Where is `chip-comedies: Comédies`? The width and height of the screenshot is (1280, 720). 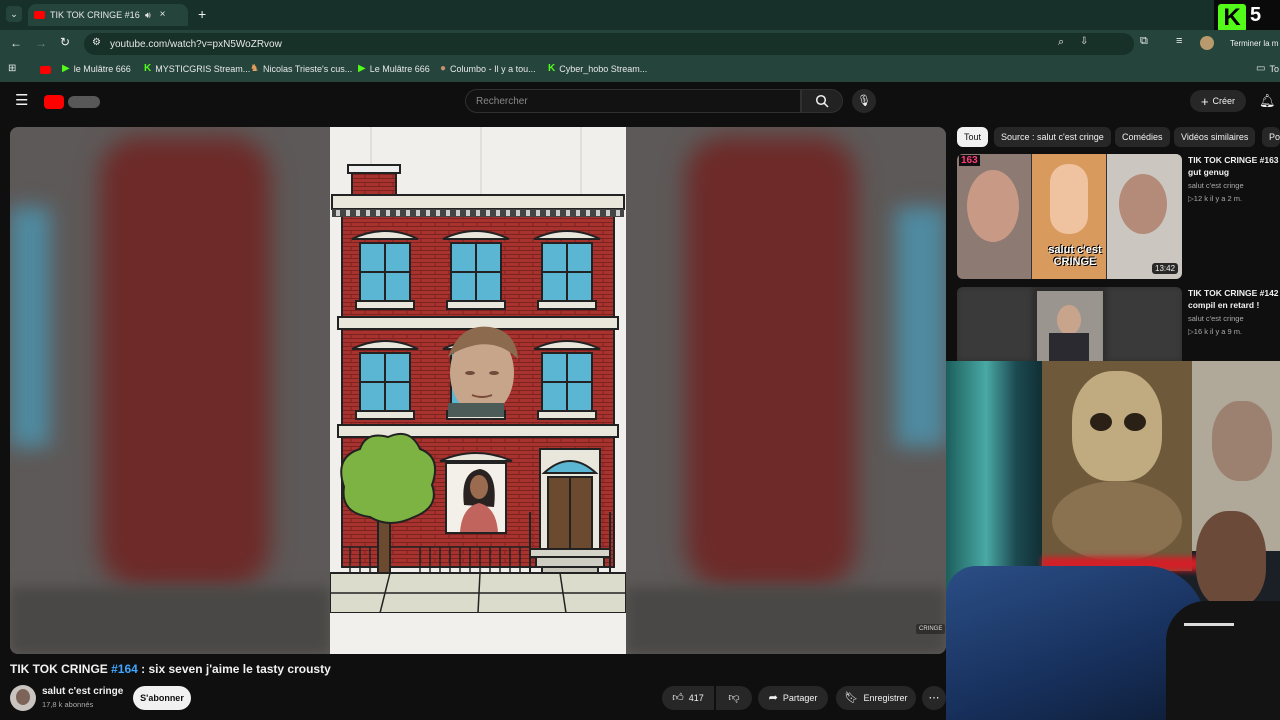 chip-comedies: Comédies is located at coordinates (1142, 137).